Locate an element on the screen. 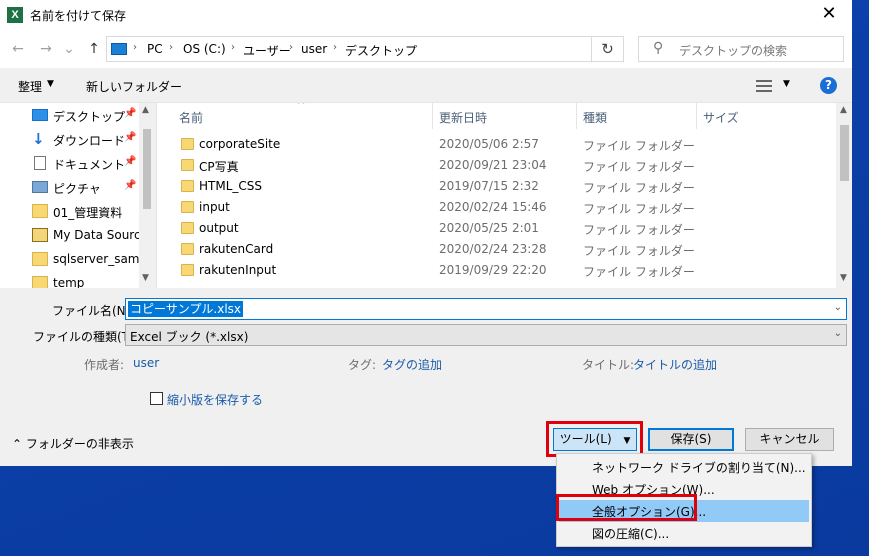 The image size is (869, 556). sidebar-item-label: ダウンロード is located at coordinates (89, 141).